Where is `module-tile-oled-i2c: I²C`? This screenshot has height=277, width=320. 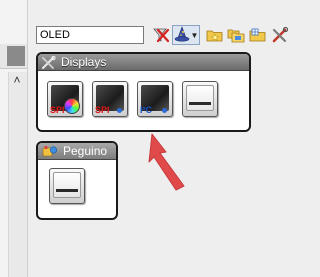 module-tile-oled-i2c: I²C is located at coordinates (155, 99).